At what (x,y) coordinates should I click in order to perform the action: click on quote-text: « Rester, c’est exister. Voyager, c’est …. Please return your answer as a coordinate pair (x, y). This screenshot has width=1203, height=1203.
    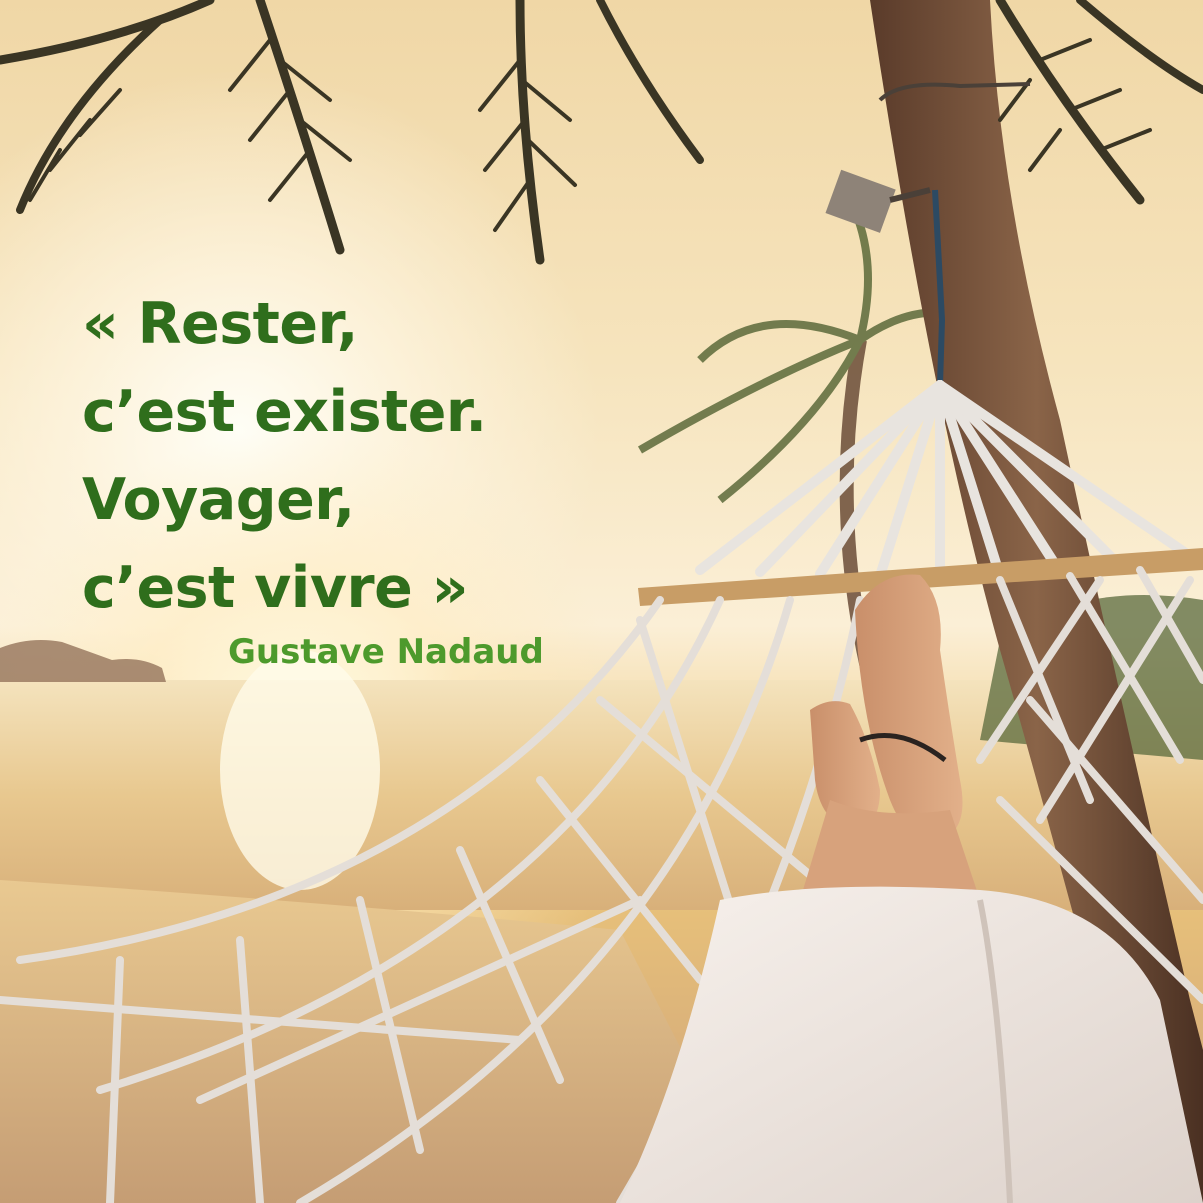
    Looking at the image, I should click on (362, 456).